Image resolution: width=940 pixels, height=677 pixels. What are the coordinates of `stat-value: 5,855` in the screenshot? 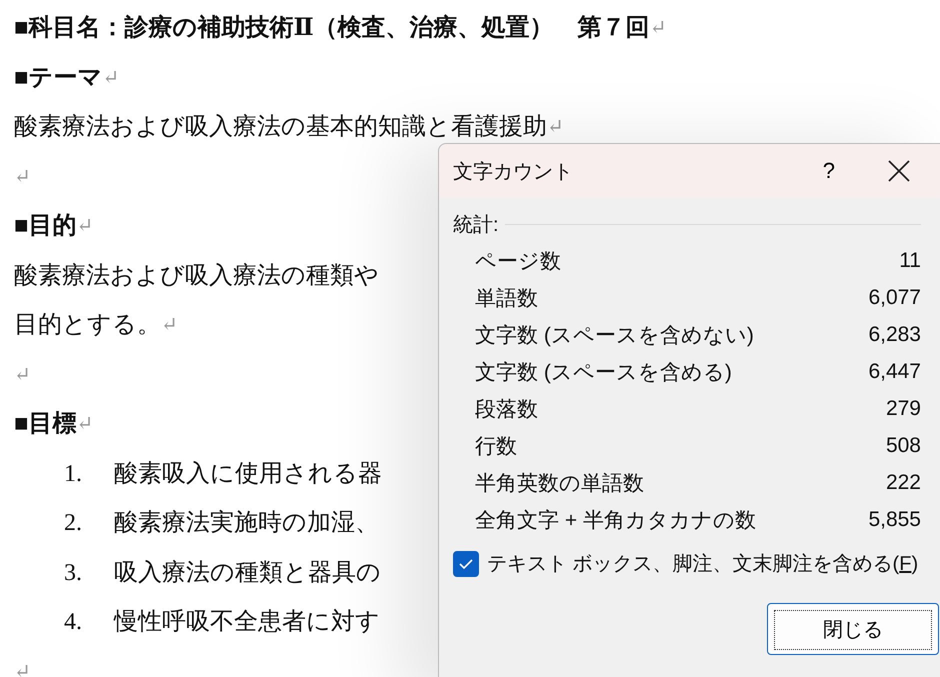 It's located at (894, 520).